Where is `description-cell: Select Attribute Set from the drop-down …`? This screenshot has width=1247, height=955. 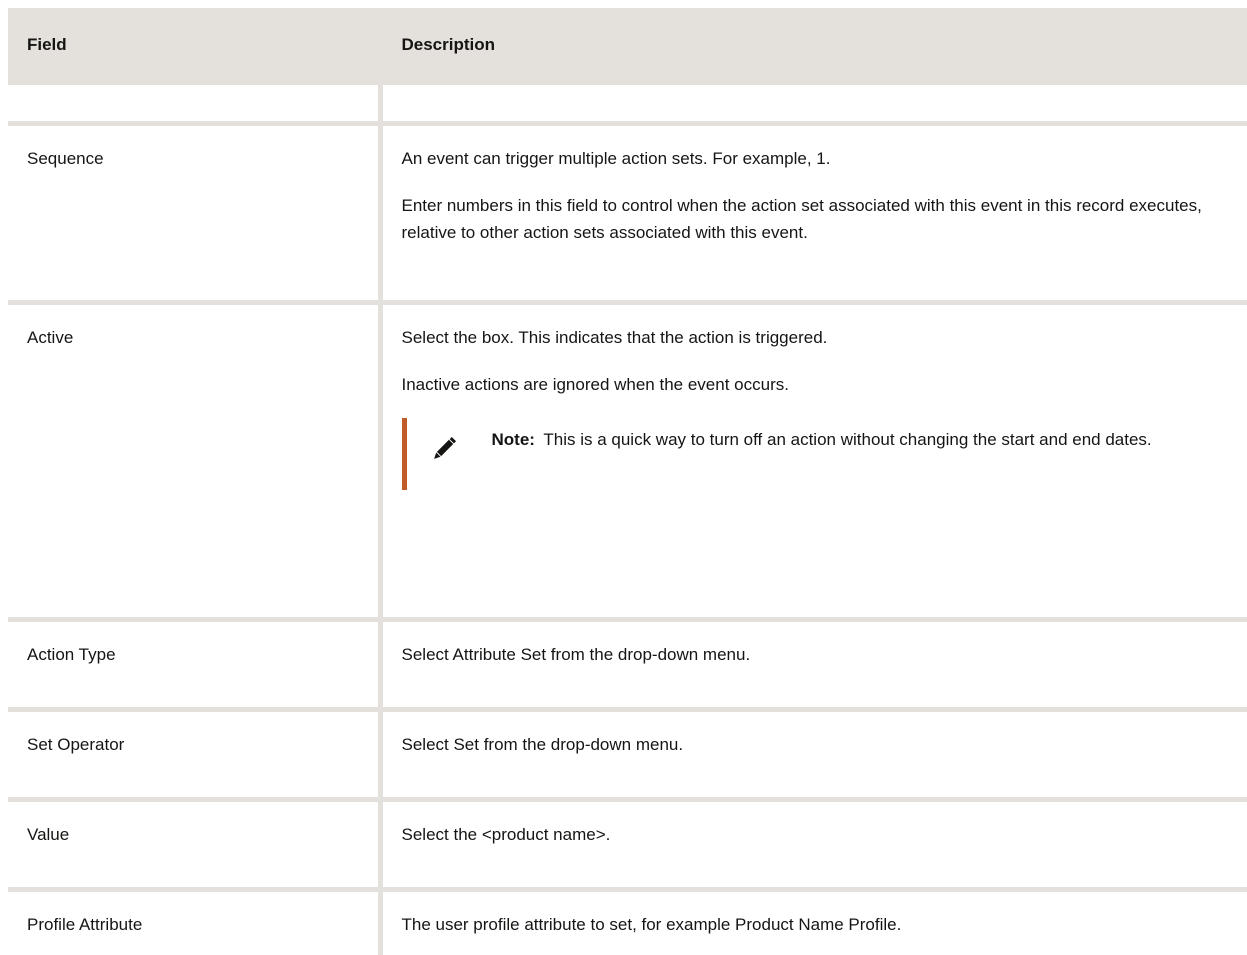
description-cell: Select Attribute Set from the drop-down … is located at coordinates (812, 664).